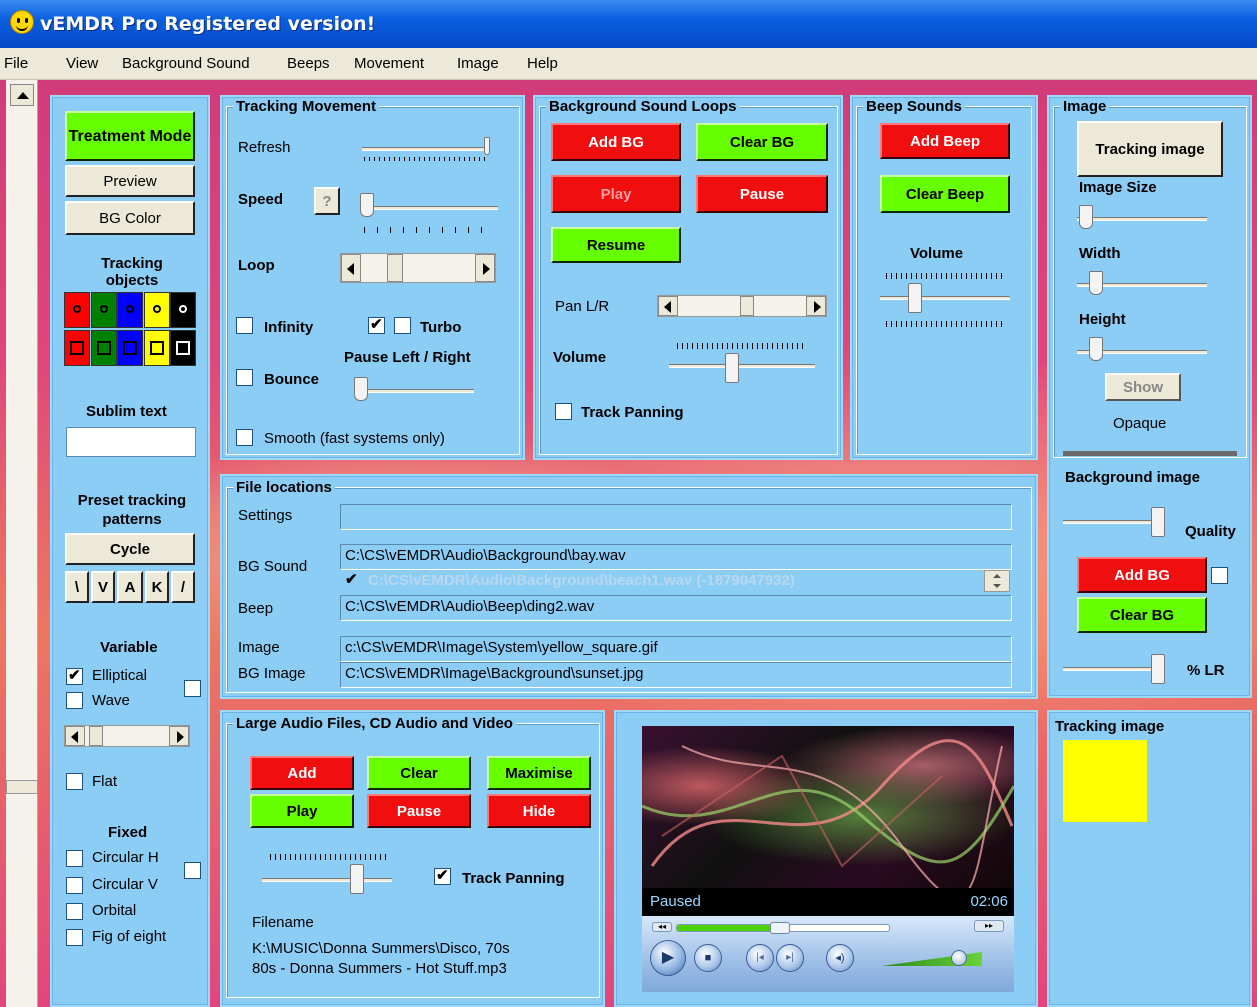  I want to click on menu-view: View, so click(82, 63).